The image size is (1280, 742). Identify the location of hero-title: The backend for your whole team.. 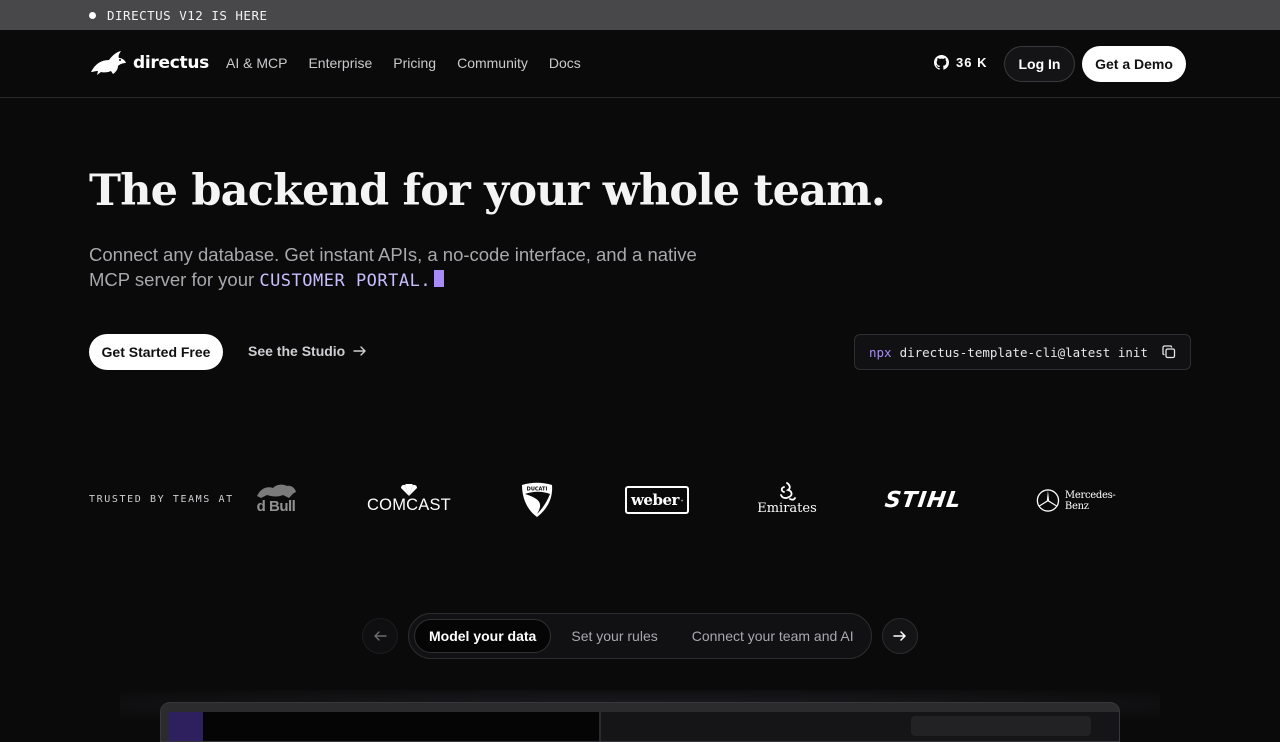
(487, 191).